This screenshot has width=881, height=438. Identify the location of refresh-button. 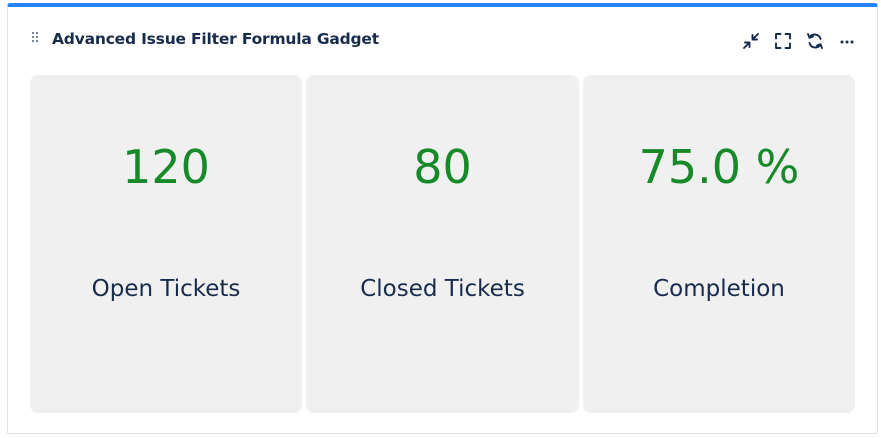
(815, 41).